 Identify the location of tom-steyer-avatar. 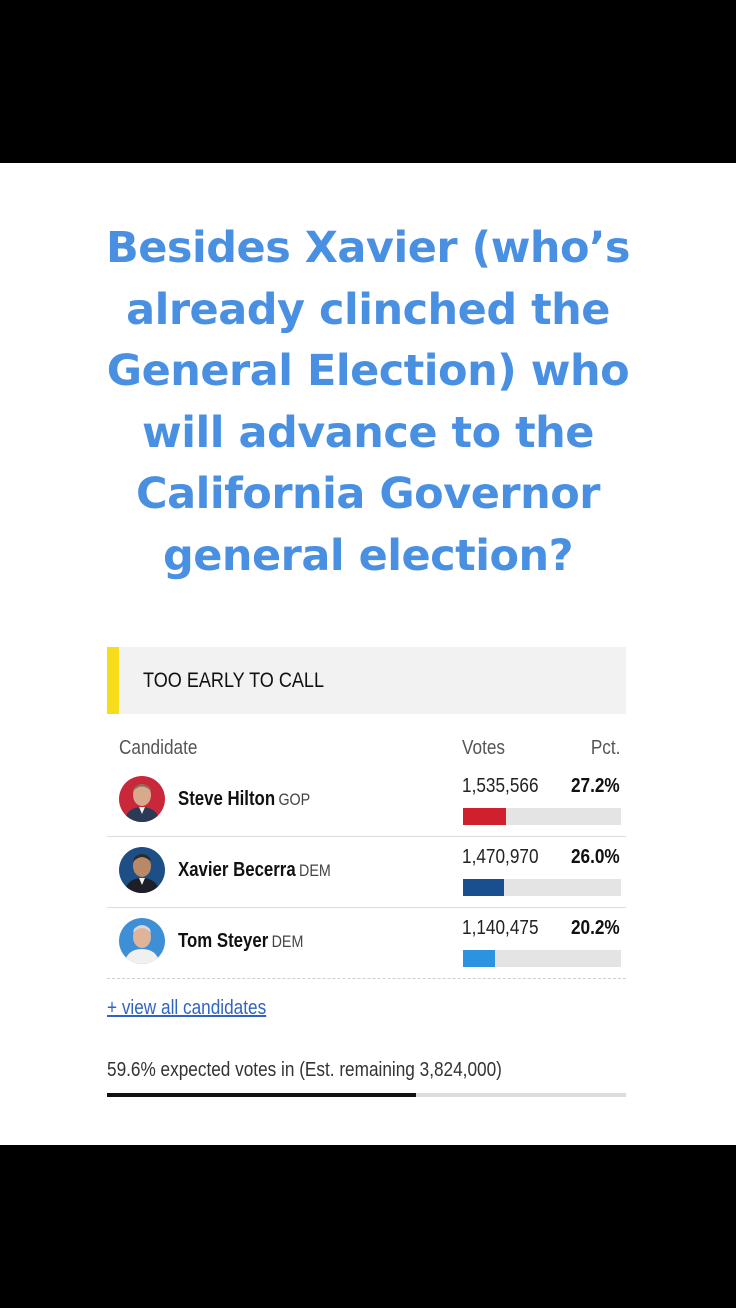
(142, 941).